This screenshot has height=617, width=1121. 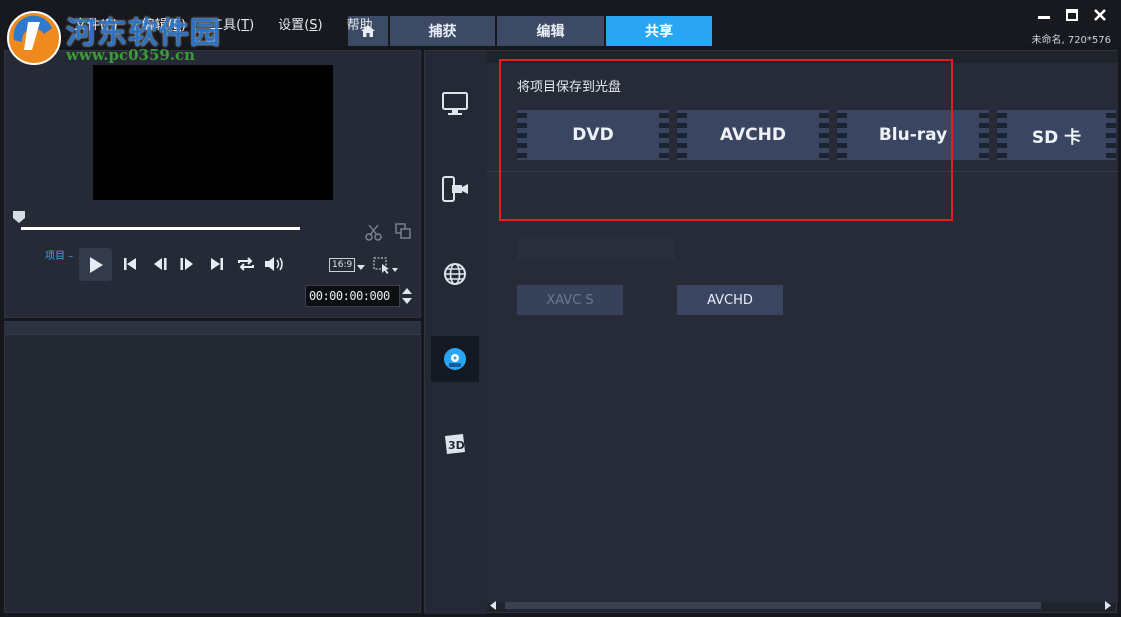 I want to click on scissors-icon, so click(x=374, y=232).